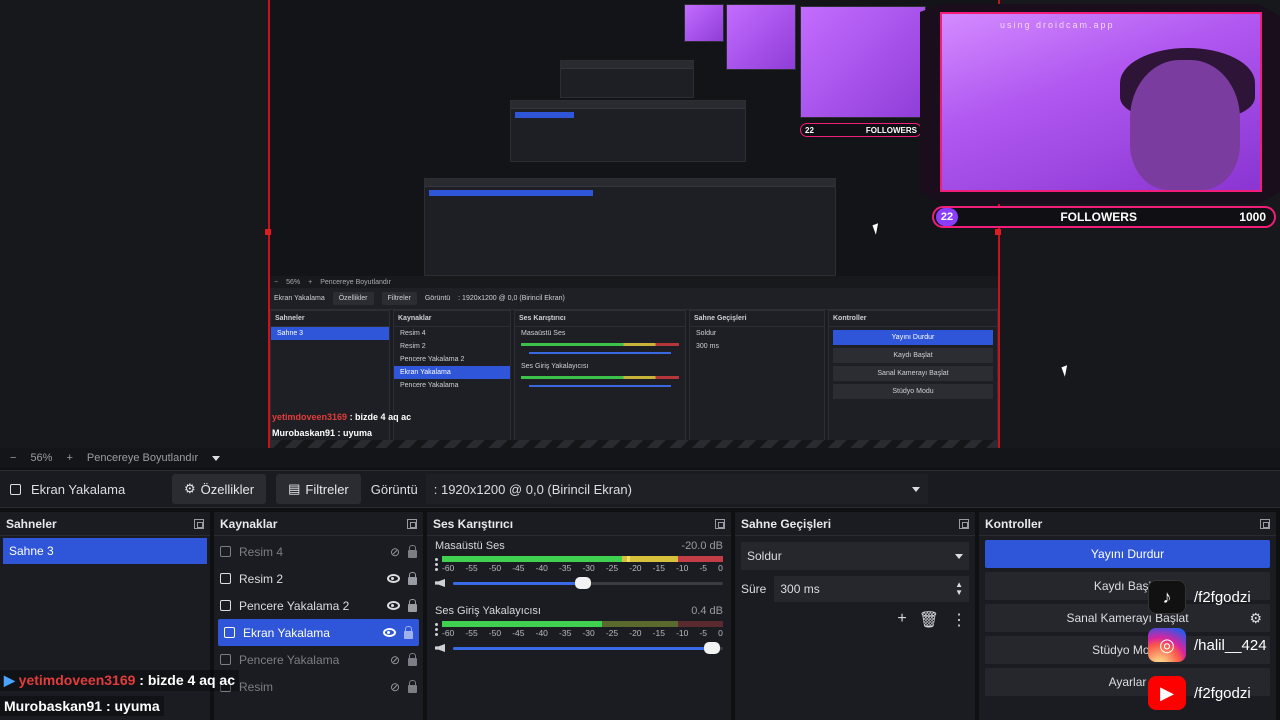 Image resolution: width=1280 pixels, height=720 pixels. What do you see at coordinates (82, 706) in the screenshot?
I see `chat-message: Murobaskan91 : uyuma` at bounding box center [82, 706].